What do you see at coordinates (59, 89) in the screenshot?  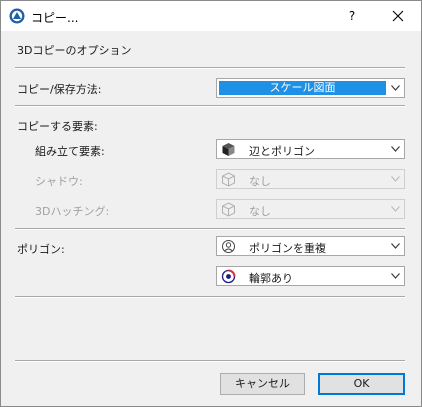 I see `copy-method-label: コピー/保存方法:` at bounding box center [59, 89].